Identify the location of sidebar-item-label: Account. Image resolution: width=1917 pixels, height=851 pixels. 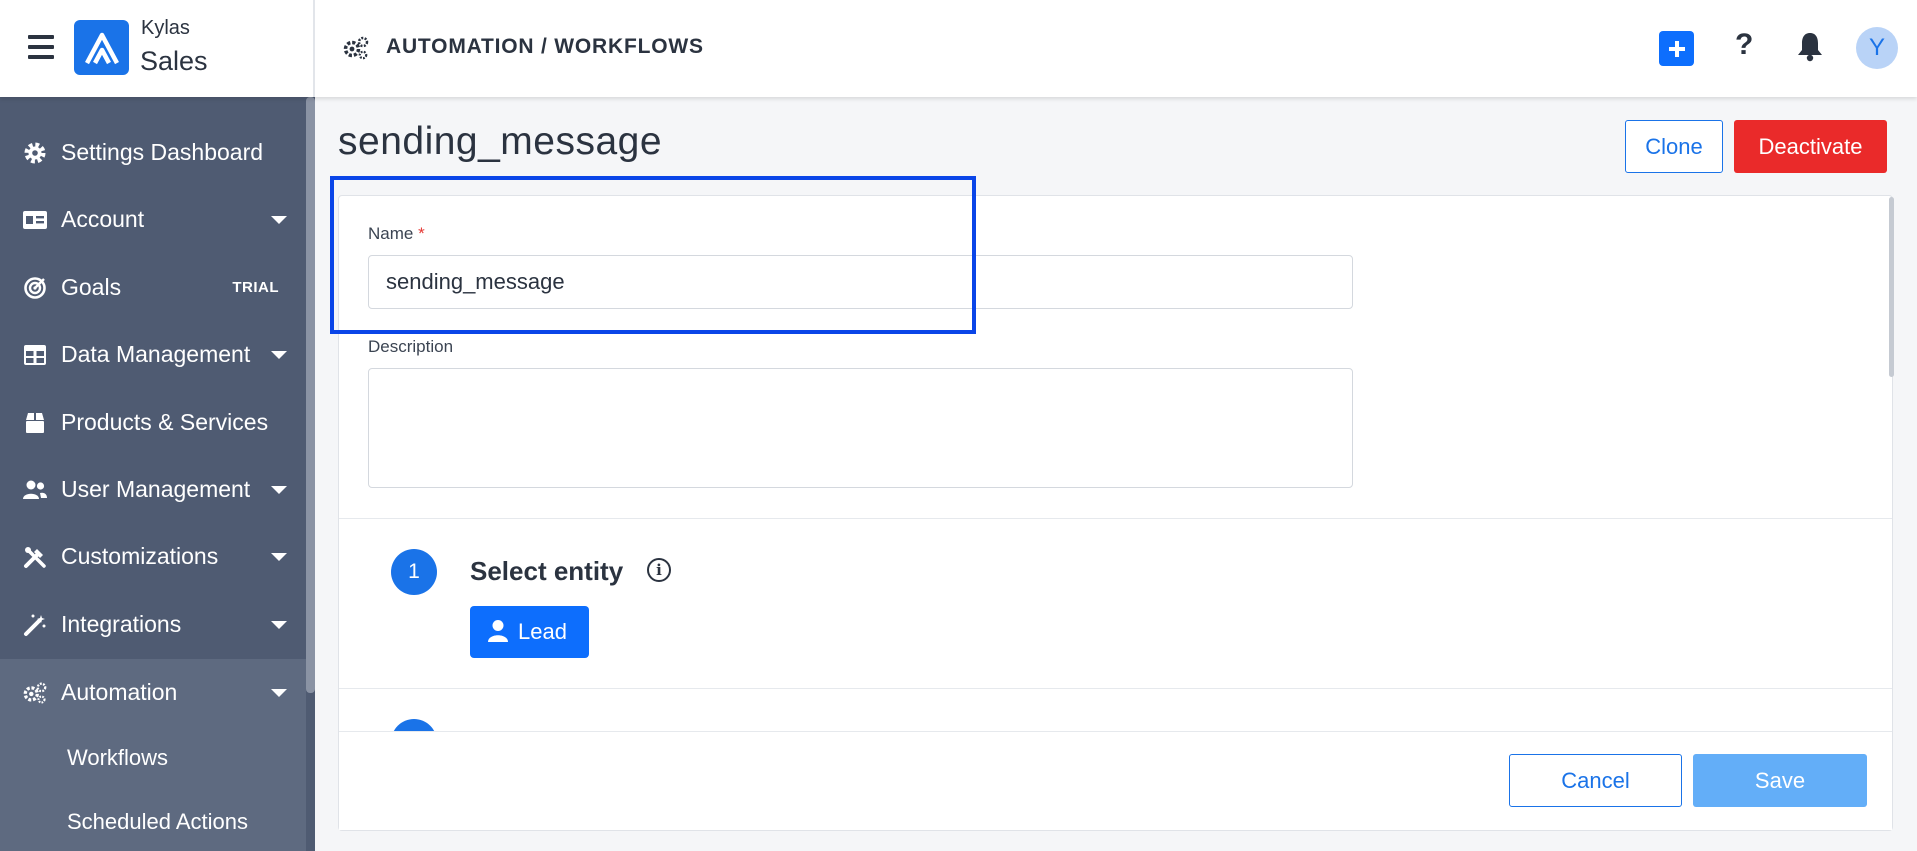
(103, 219).